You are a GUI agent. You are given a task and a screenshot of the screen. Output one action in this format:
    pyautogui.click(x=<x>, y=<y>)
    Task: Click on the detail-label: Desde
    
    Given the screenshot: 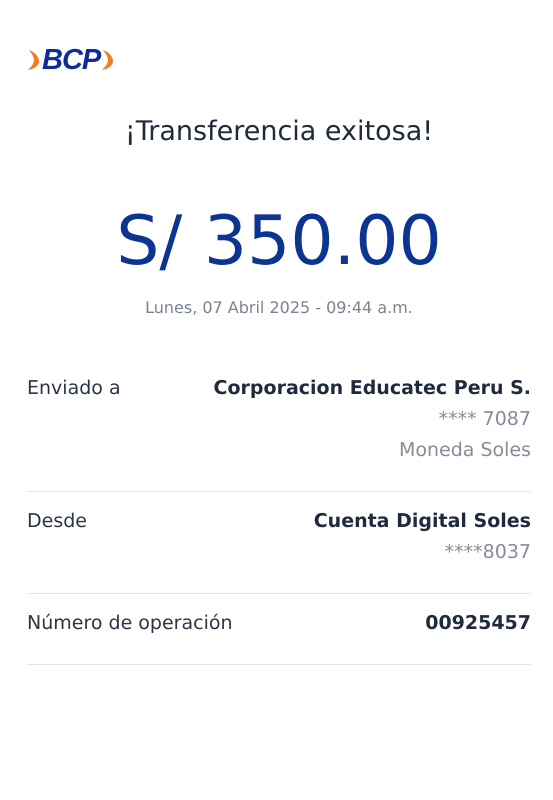 What is the action you would take?
    pyautogui.click(x=57, y=522)
    